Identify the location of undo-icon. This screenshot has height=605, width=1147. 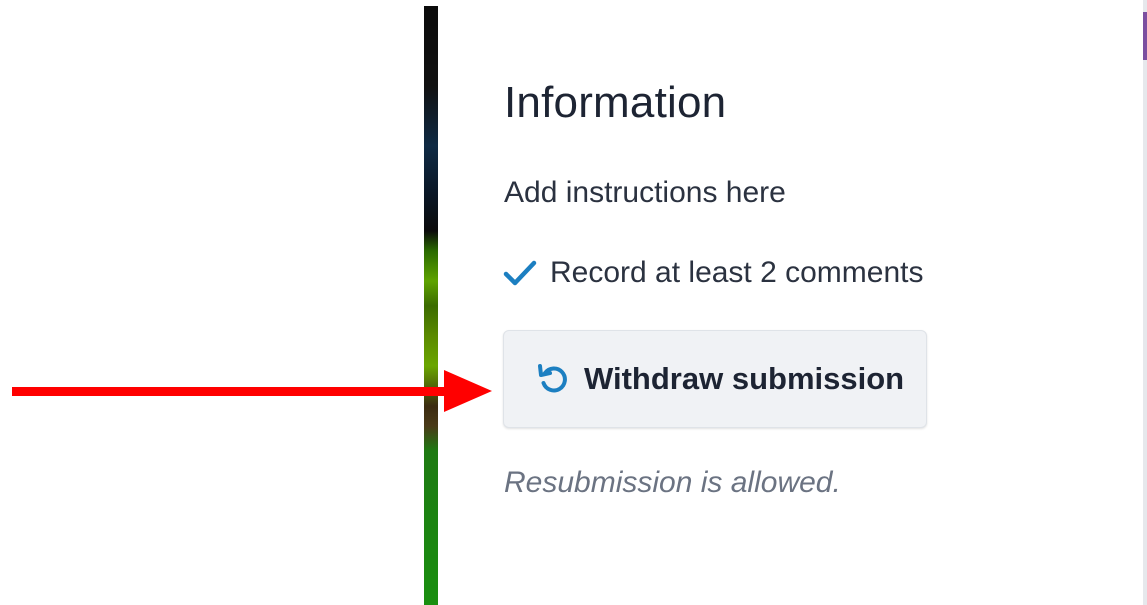
(553, 379).